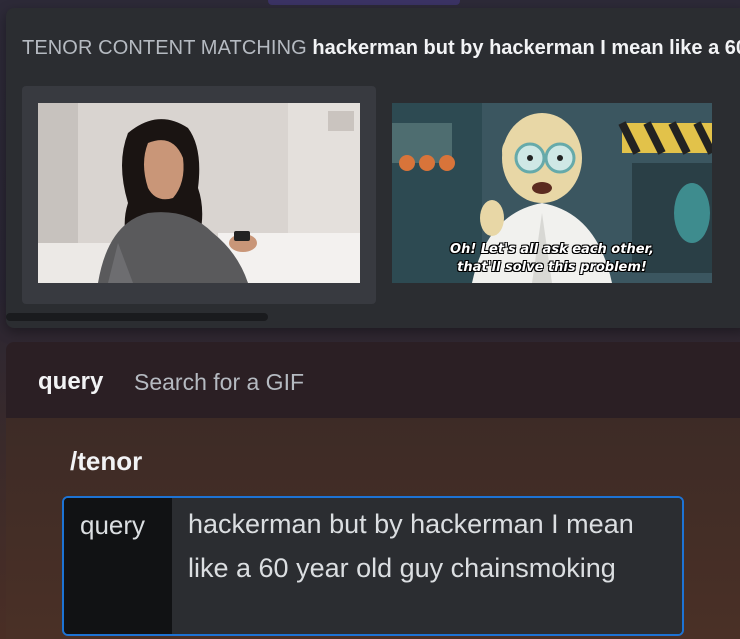 Image resolution: width=740 pixels, height=639 pixels. Describe the element at coordinates (71, 381) in the screenshot. I see `option-name: query` at that location.